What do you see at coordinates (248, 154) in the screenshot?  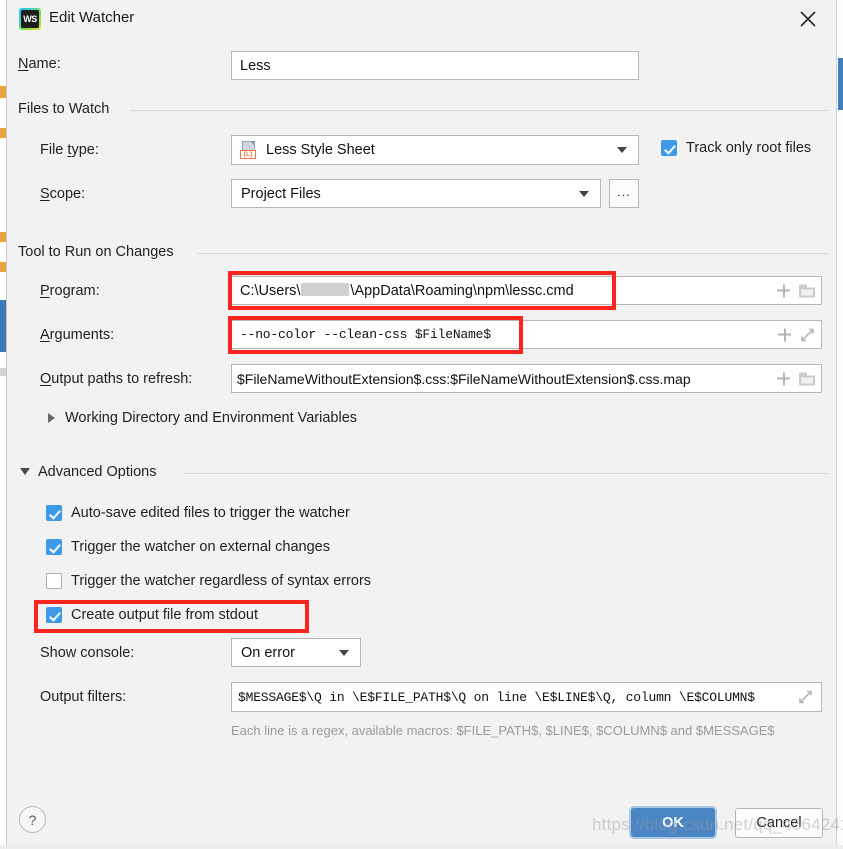 I see `less-file-icon-badge: {L}` at bounding box center [248, 154].